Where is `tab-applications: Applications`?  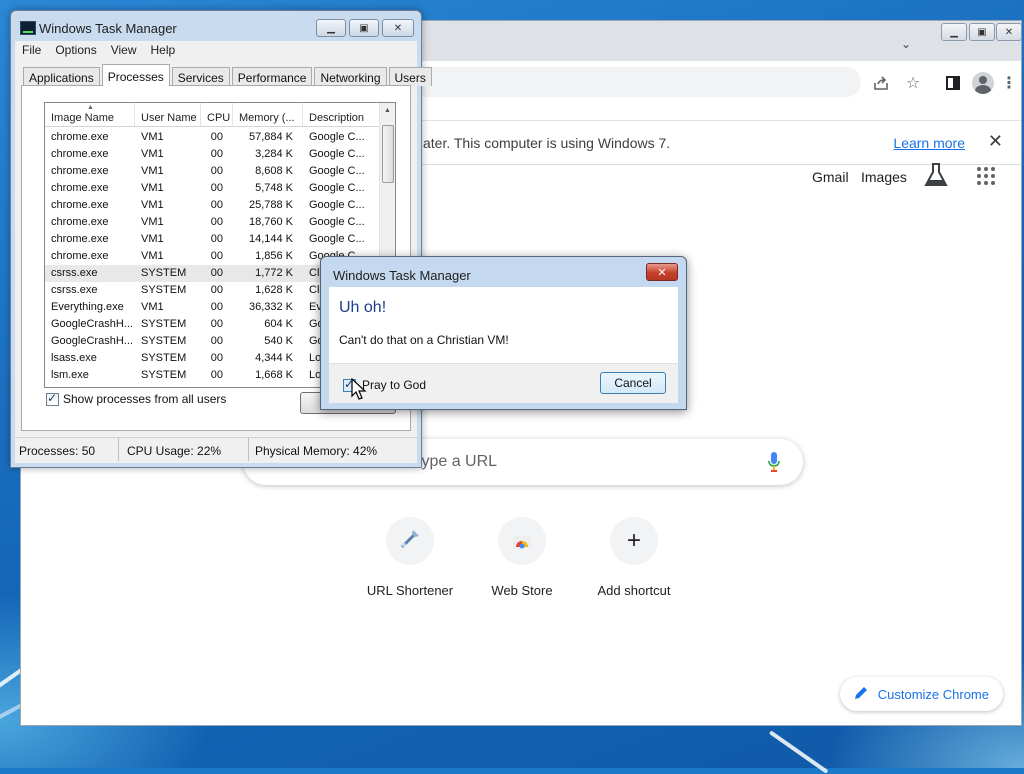
tab-applications: Applications is located at coordinates (61, 76).